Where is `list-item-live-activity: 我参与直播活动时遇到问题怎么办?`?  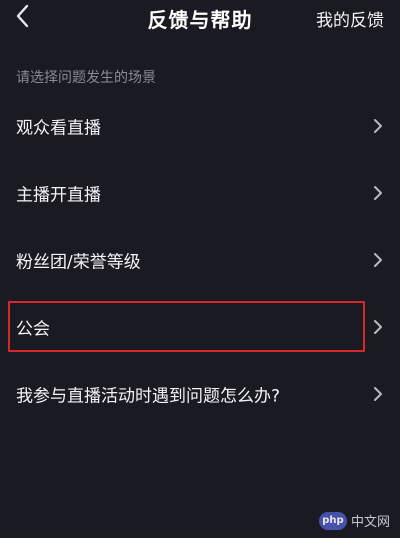 list-item-live-activity: 我参与直播活动时遇到问题怎么办? is located at coordinates (200, 393).